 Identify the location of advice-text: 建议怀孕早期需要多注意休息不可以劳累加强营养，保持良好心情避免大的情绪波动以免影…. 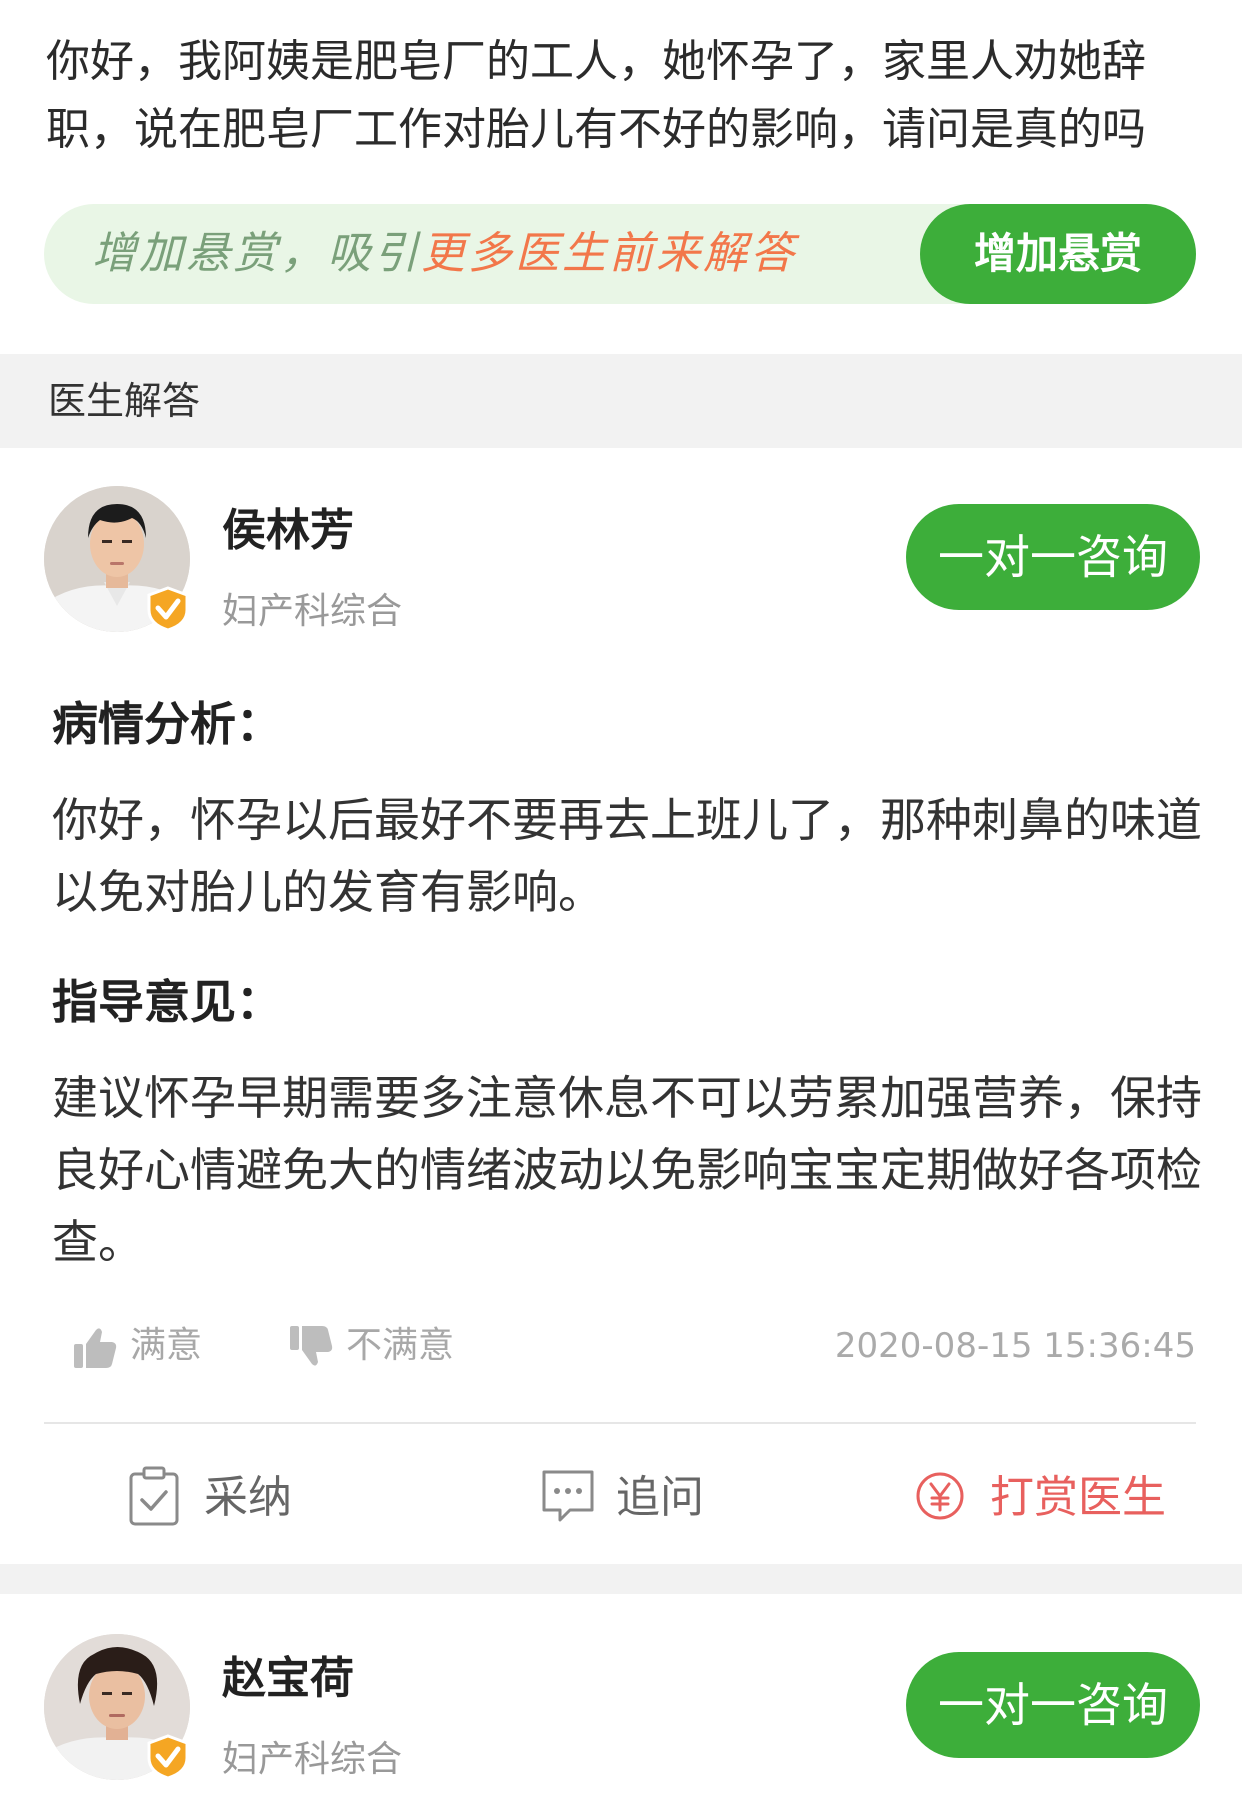
(627, 1170).